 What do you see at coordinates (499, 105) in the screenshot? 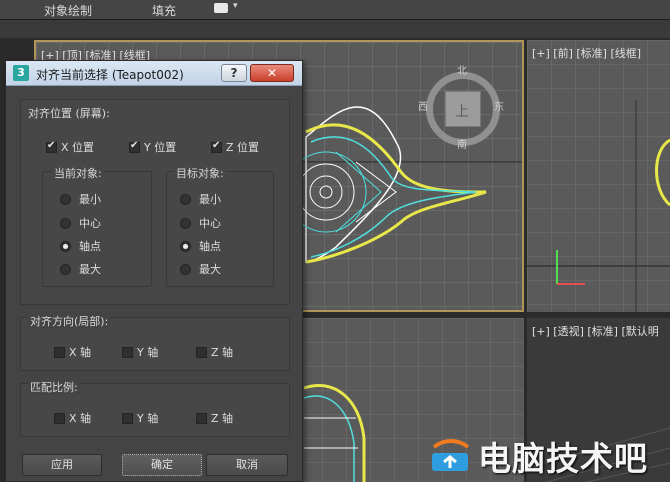
I see `viewcube-east: 东` at bounding box center [499, 105].